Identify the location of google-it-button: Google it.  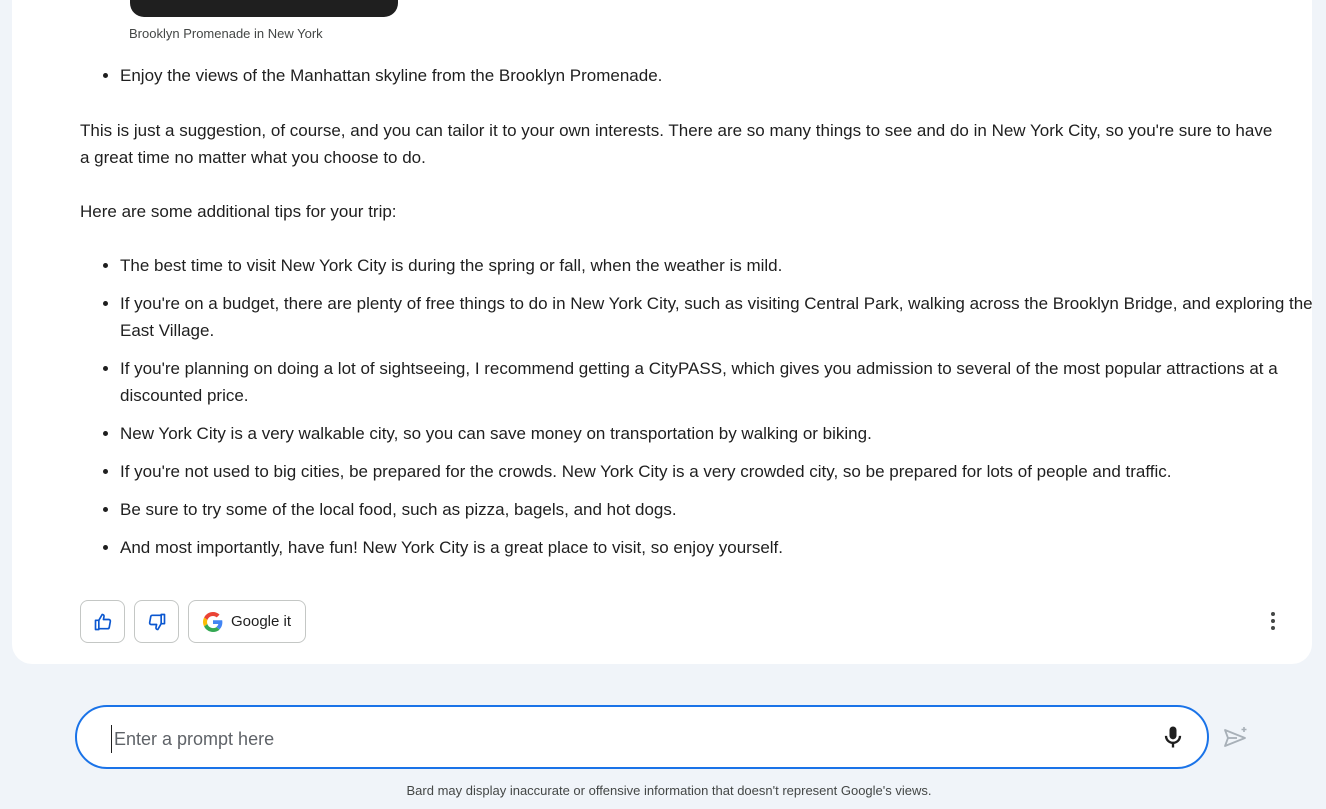
(247, 621).